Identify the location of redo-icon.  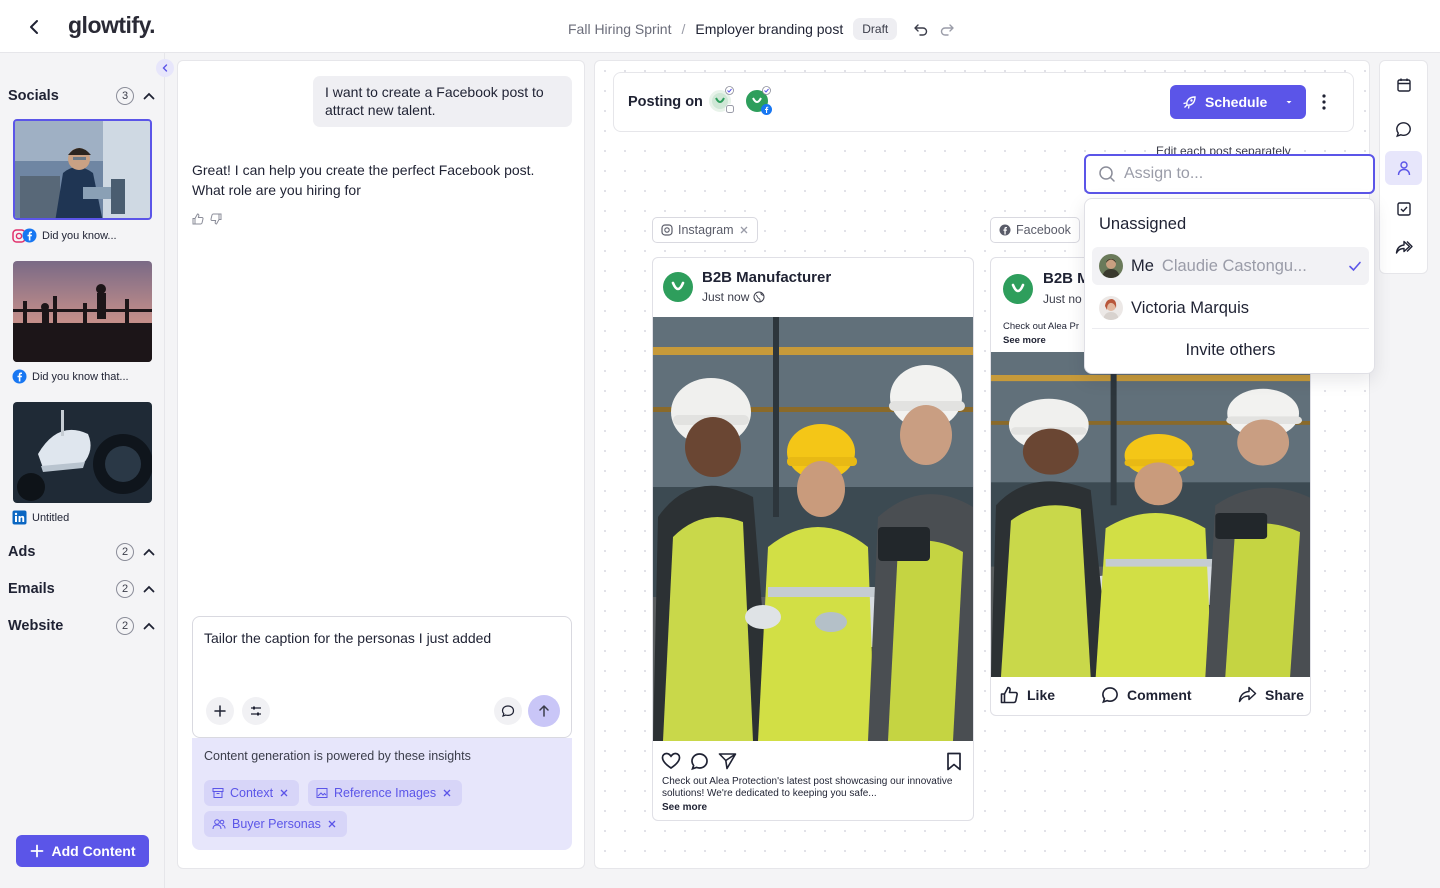
(947, 29).